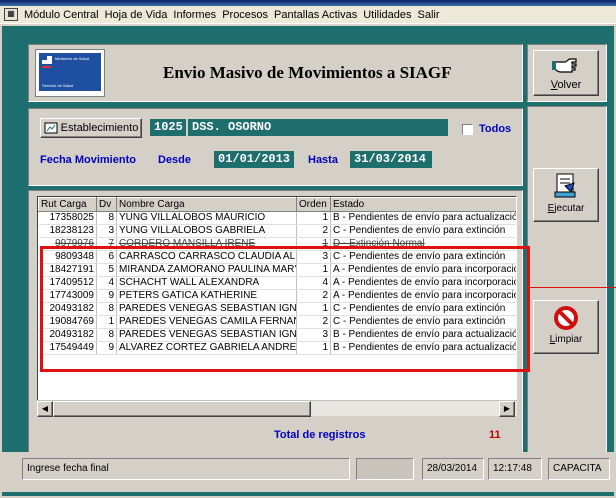 The width and height of the screenshot is (616, 498). What do you see at coordinates (495, 129) in the screenshot?
I see `todos-label: Todos` at bounding box center [495, 129].